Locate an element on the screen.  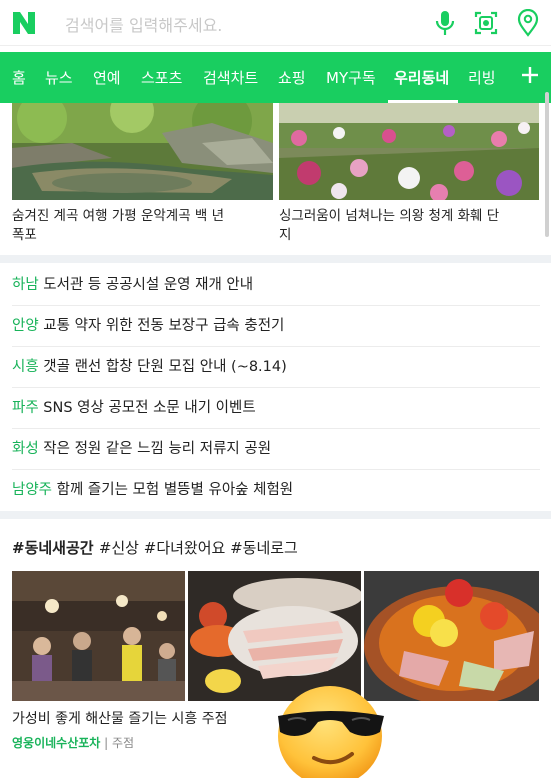
news-item: 시흥 갯골 랜선 합창 단원 모집 안내 (~8.14) is located at coordinates (276, 367).